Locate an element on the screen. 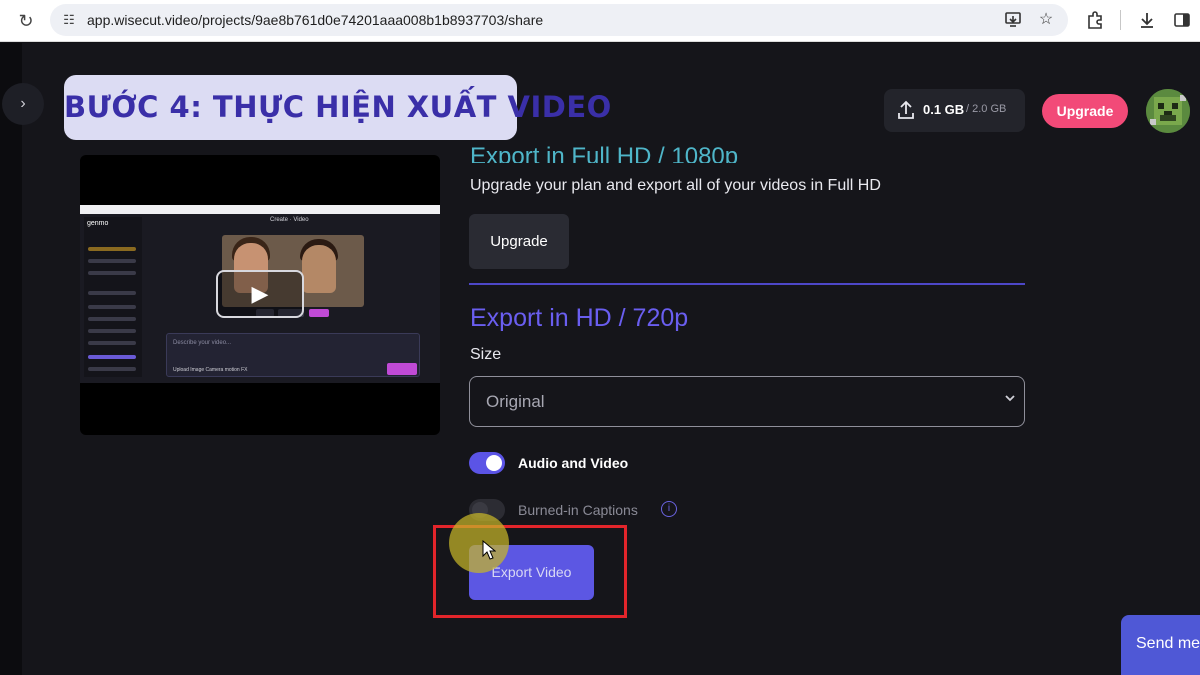 The image size is (1200, 675). audio-video-toggle is located at coordinates (487, 463).